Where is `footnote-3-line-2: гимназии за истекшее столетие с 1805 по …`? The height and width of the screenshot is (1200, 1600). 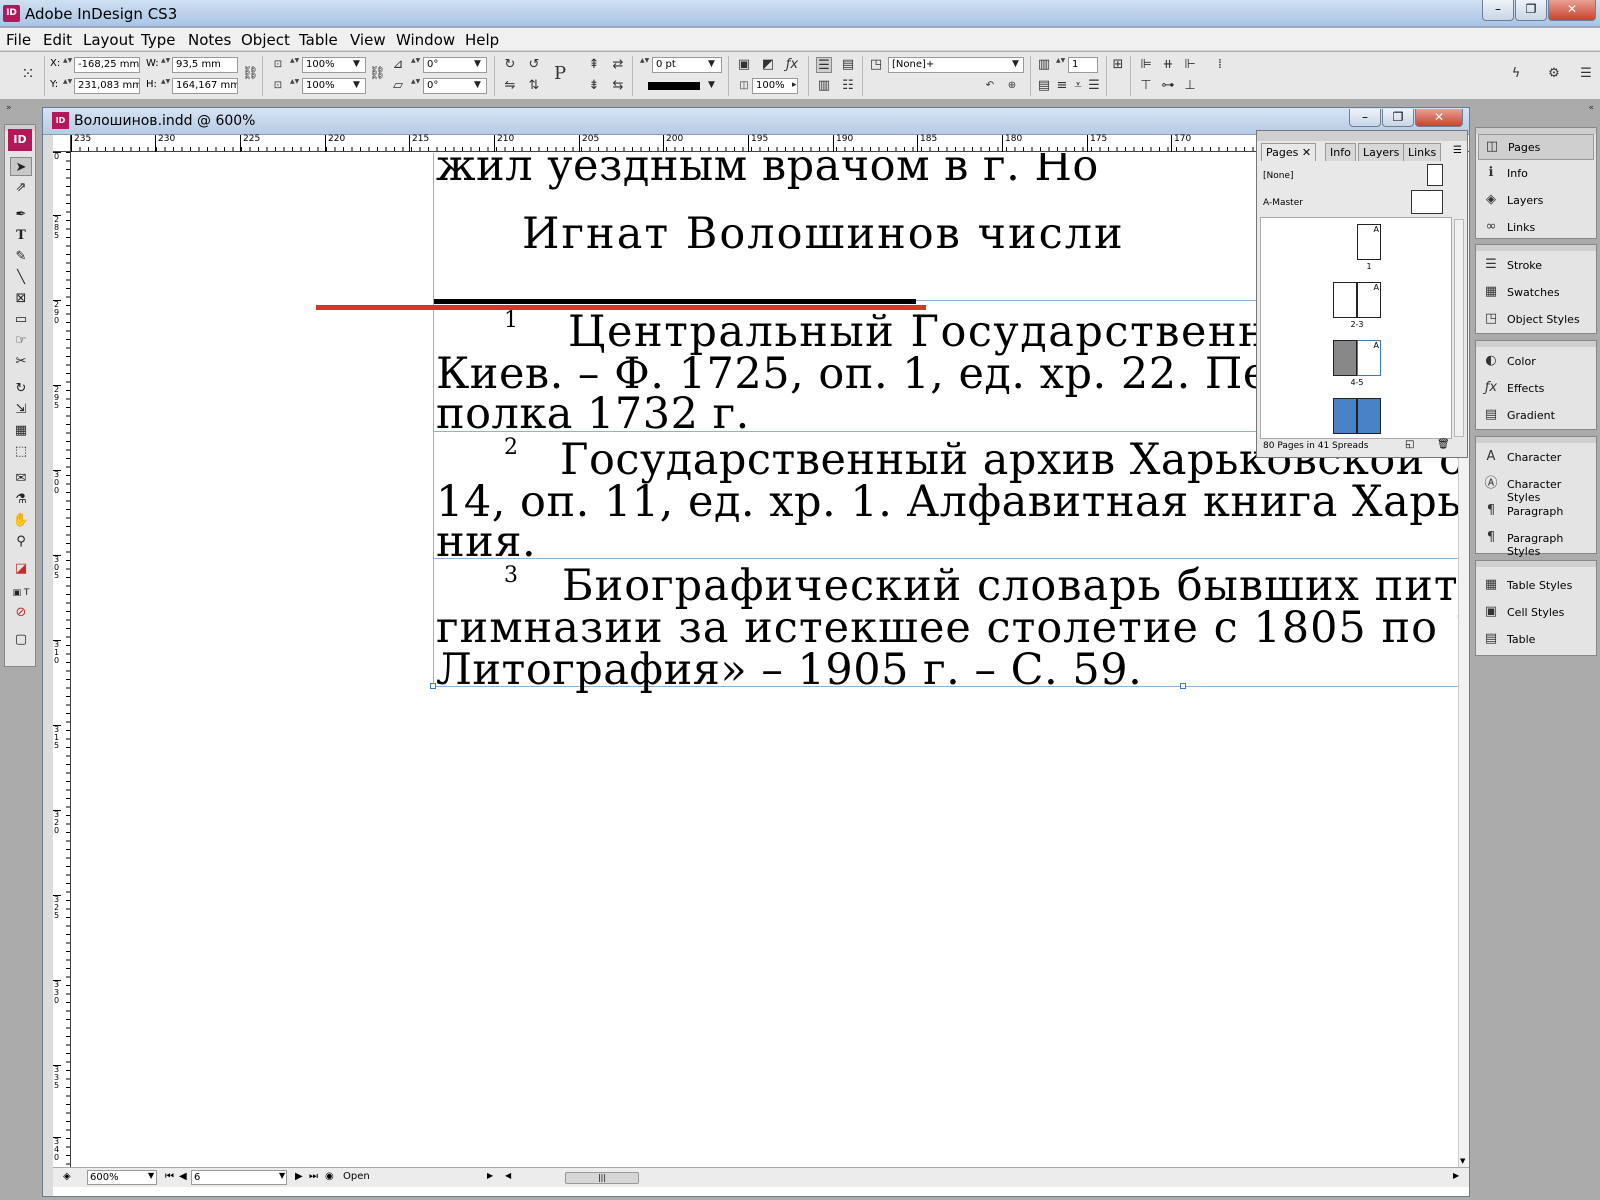
footnote-3-line-2: гимназии за истекшее столетие с 1805 по … is located at coordinates (947, 628).